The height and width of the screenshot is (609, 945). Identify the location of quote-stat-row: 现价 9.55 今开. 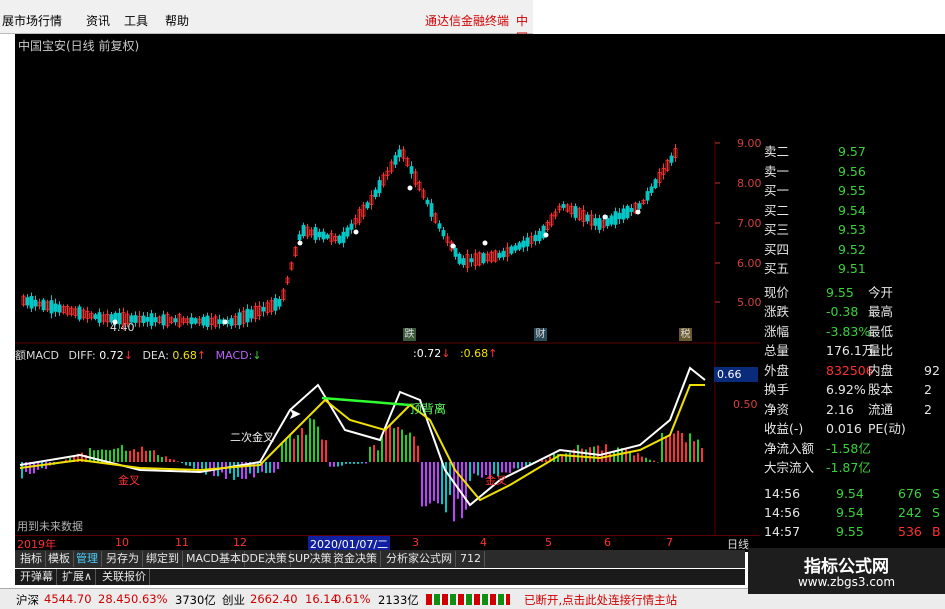
(853, 293).